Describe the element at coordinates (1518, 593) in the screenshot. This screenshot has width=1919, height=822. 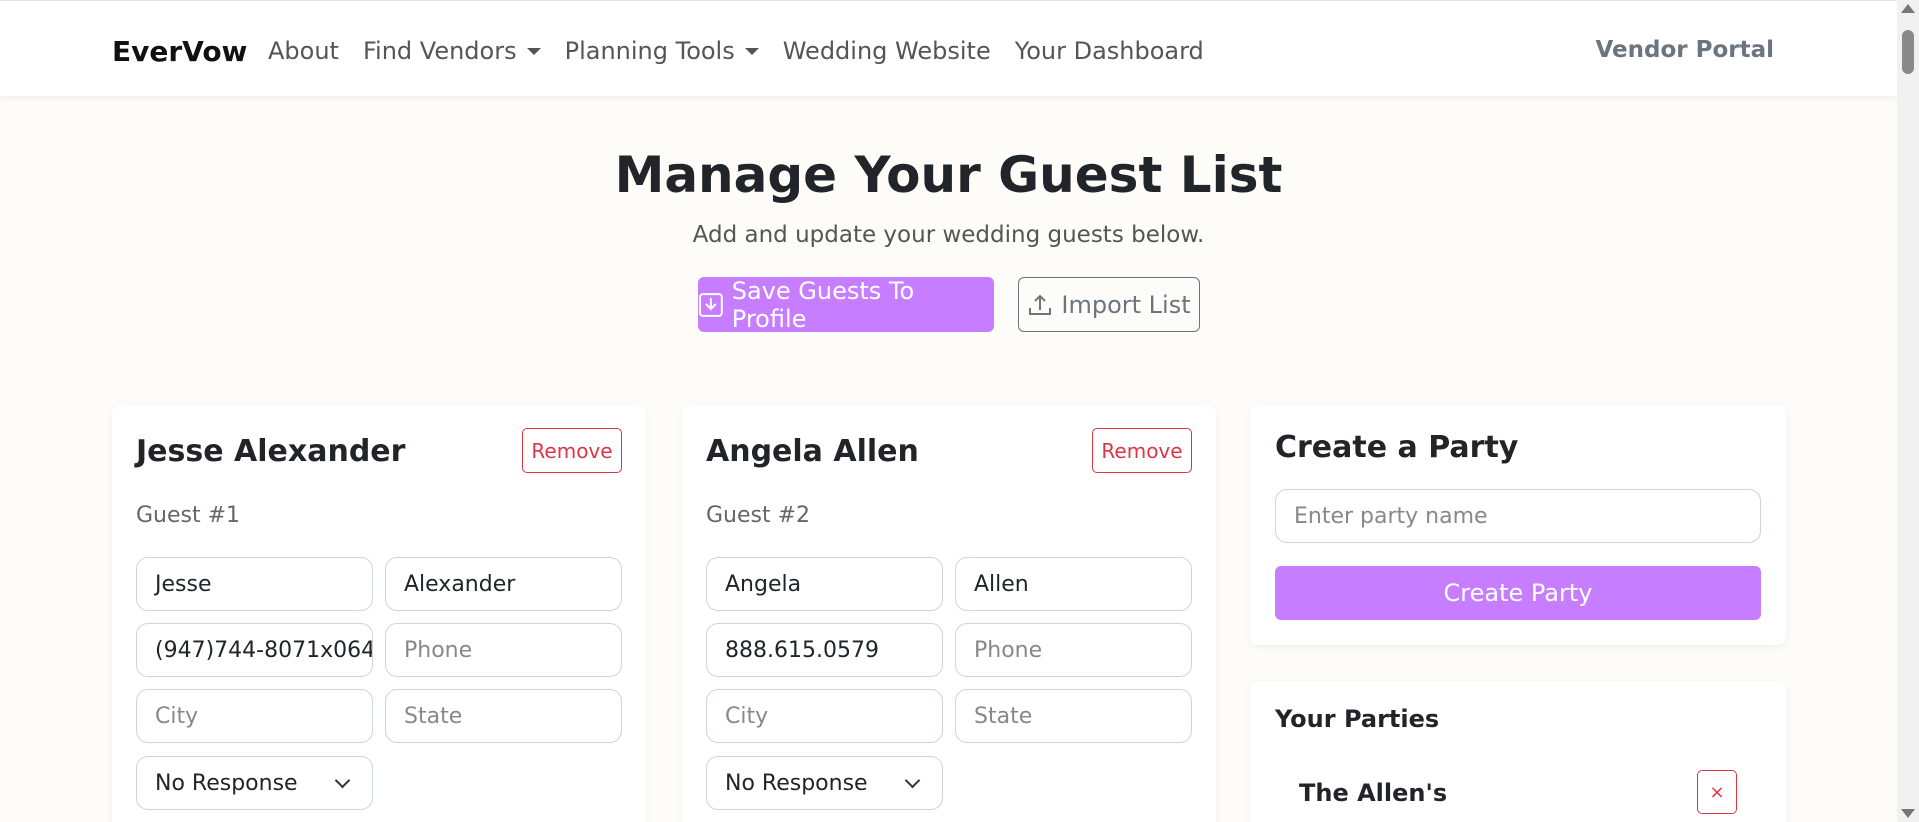
I see `create-party-button: Create Party` at that location.